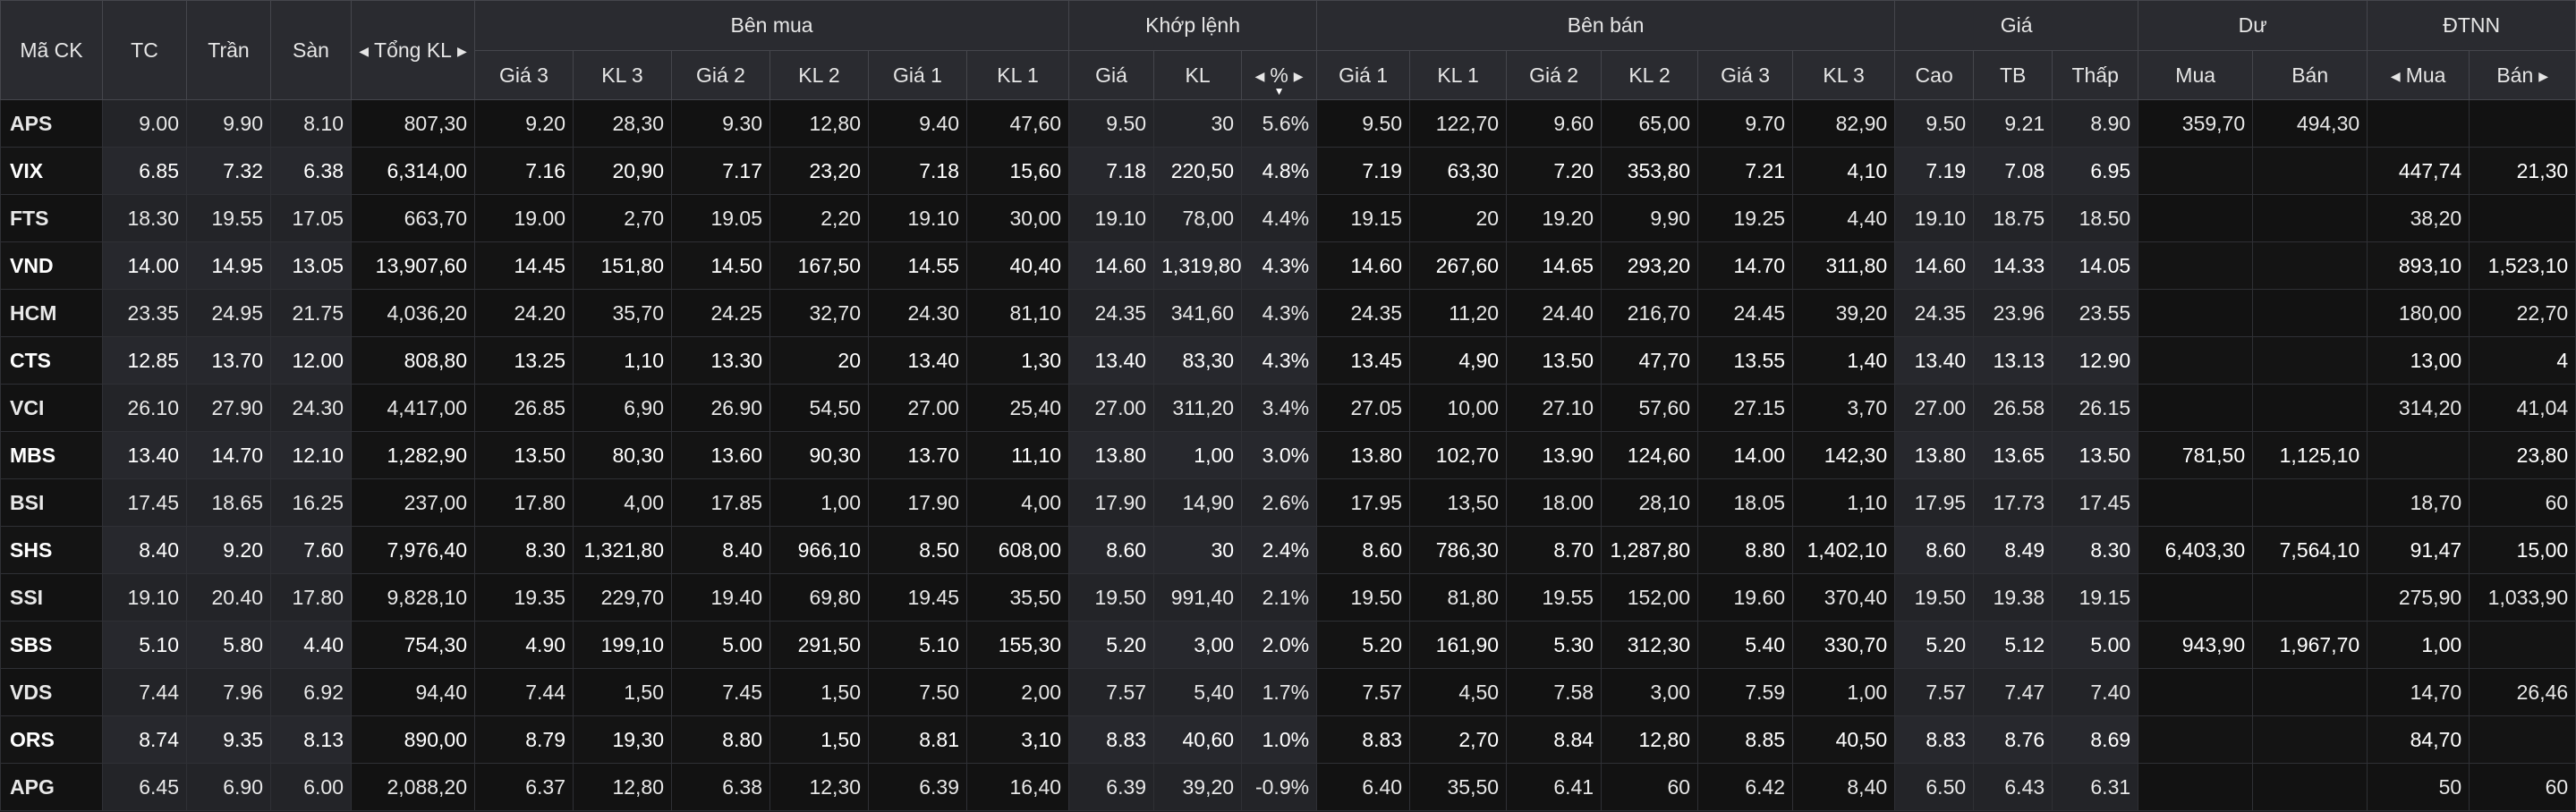 The height and width of the screenshot is (812, 2576). What do you see at coordinates (720, 75) in the screenshot?
I see `col-buy-price-2: Giá 2` at bounding box center [720, 75].